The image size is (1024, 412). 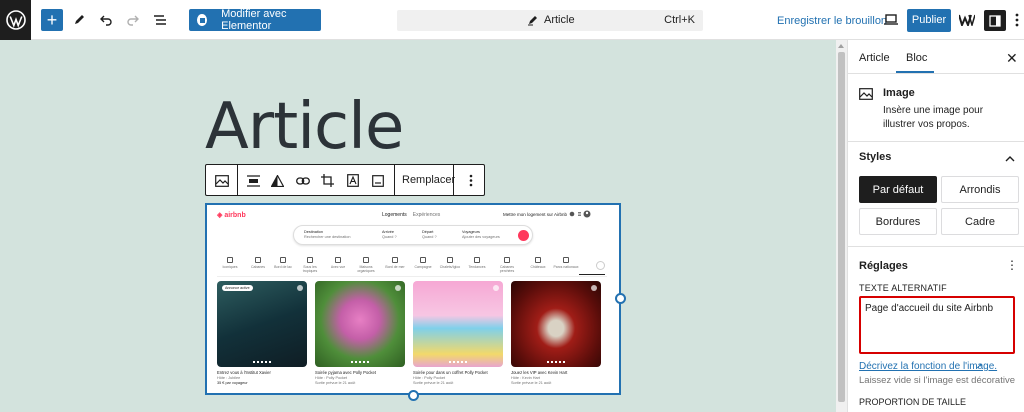 What do you see at coordinates (231, 215) in the screenshot?
I see `airbnb-logo: ◈ airbnb` at bounding box center [231, 215].